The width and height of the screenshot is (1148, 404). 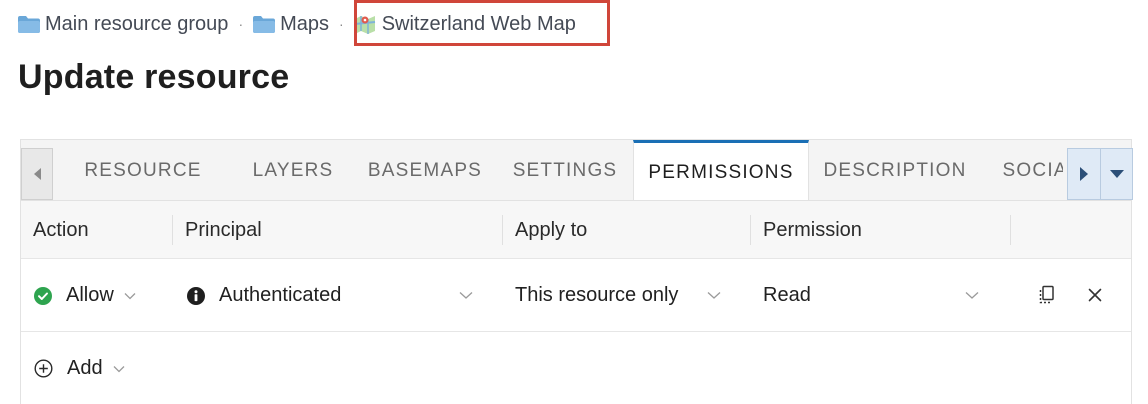 I want to click on tab-label: RESOURCE, so click(x=143, y=170).